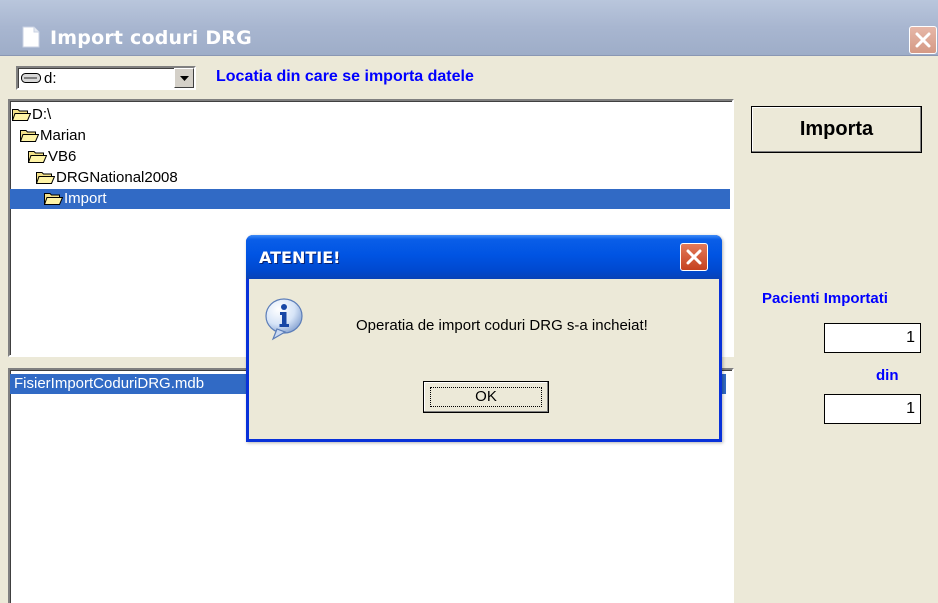 This screenshot has width=938, height=603. I want to click on dialog-close-button, so click(694, 257).